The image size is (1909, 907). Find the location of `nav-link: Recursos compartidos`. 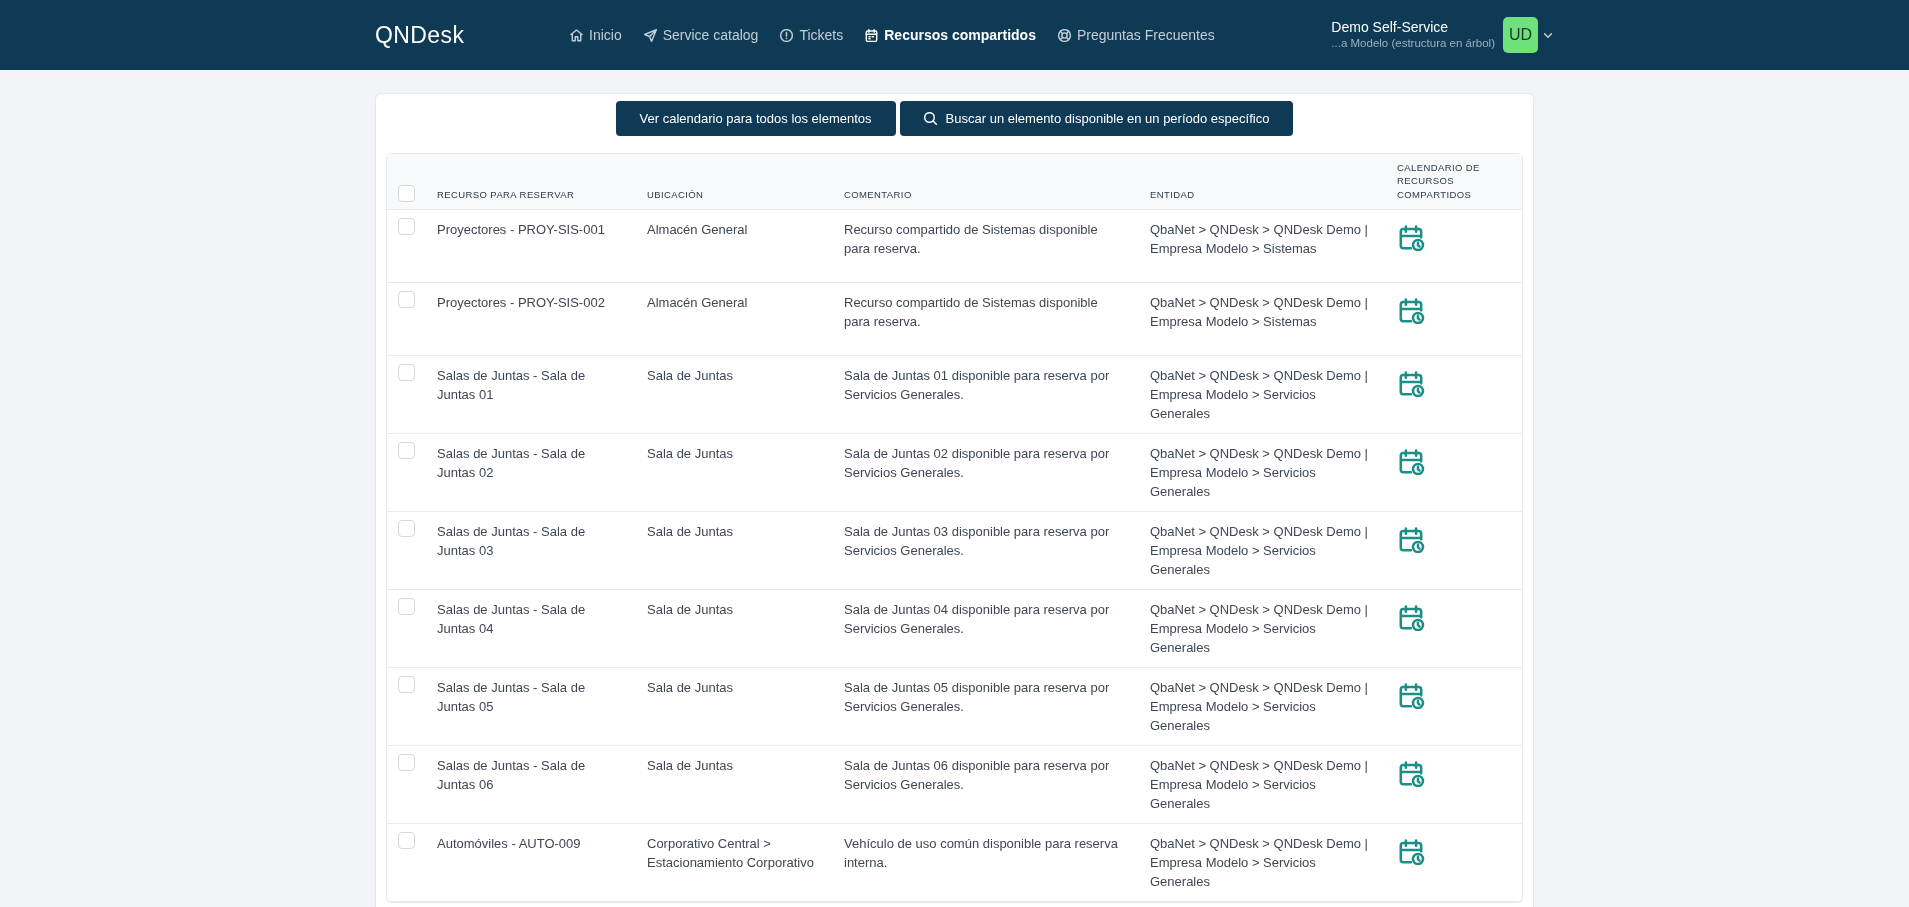

nav-link: Recursos compartidos is located at coordinates (950, 35).